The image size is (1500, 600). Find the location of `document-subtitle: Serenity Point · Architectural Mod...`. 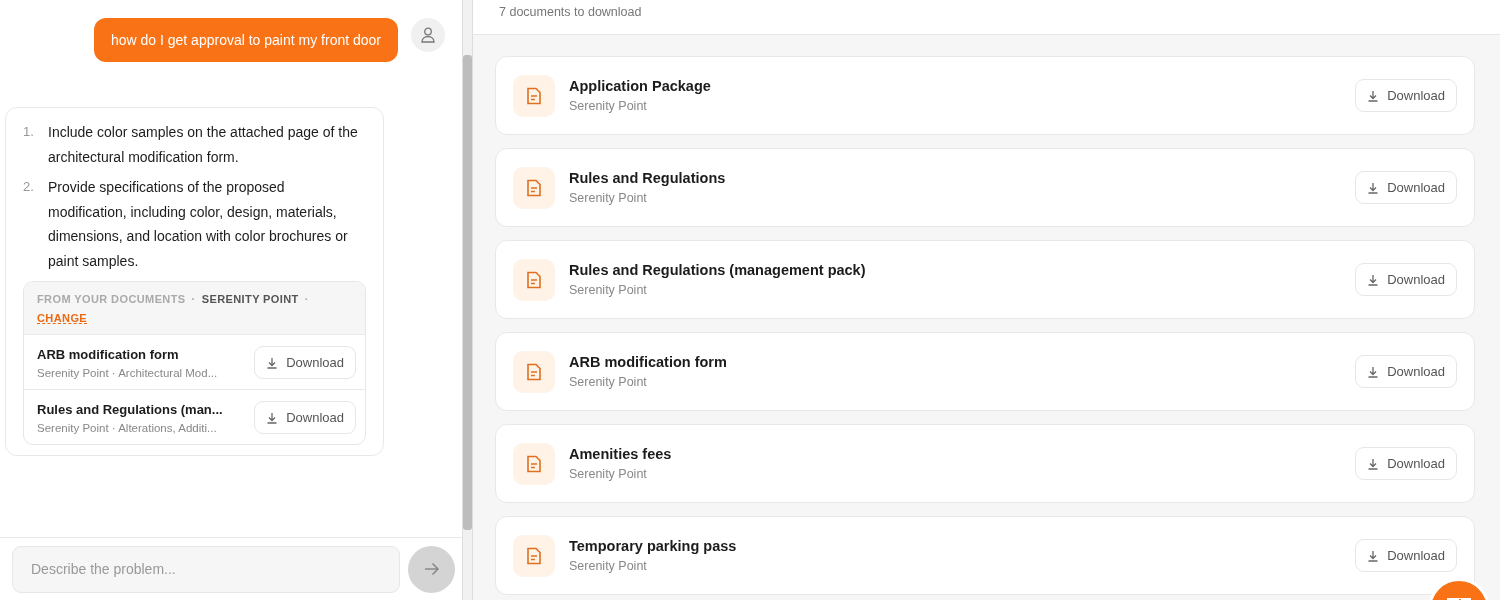

document-subtitle: Serenity Point · Architectural Mod... is located at coordinates (128, 372).